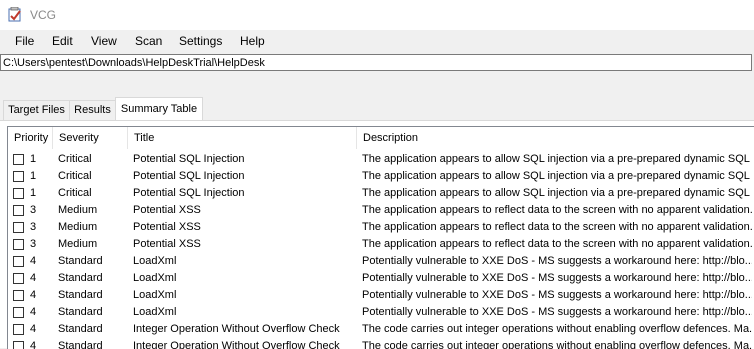 The height and width of the screenshot is (349, 754). Describe the element at coordinates (14, 14) in the screenshot. I see `app-icon` at that location.